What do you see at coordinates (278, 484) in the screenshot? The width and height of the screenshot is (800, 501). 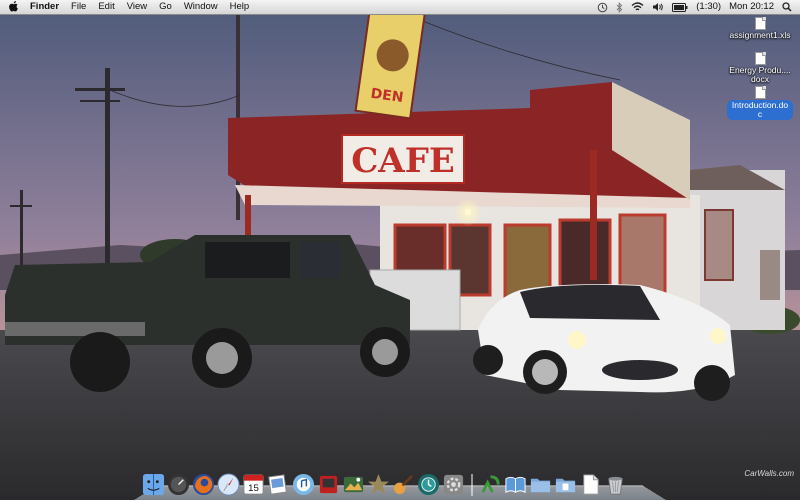 I see `preview-icon` at bounding box center [278, 484].